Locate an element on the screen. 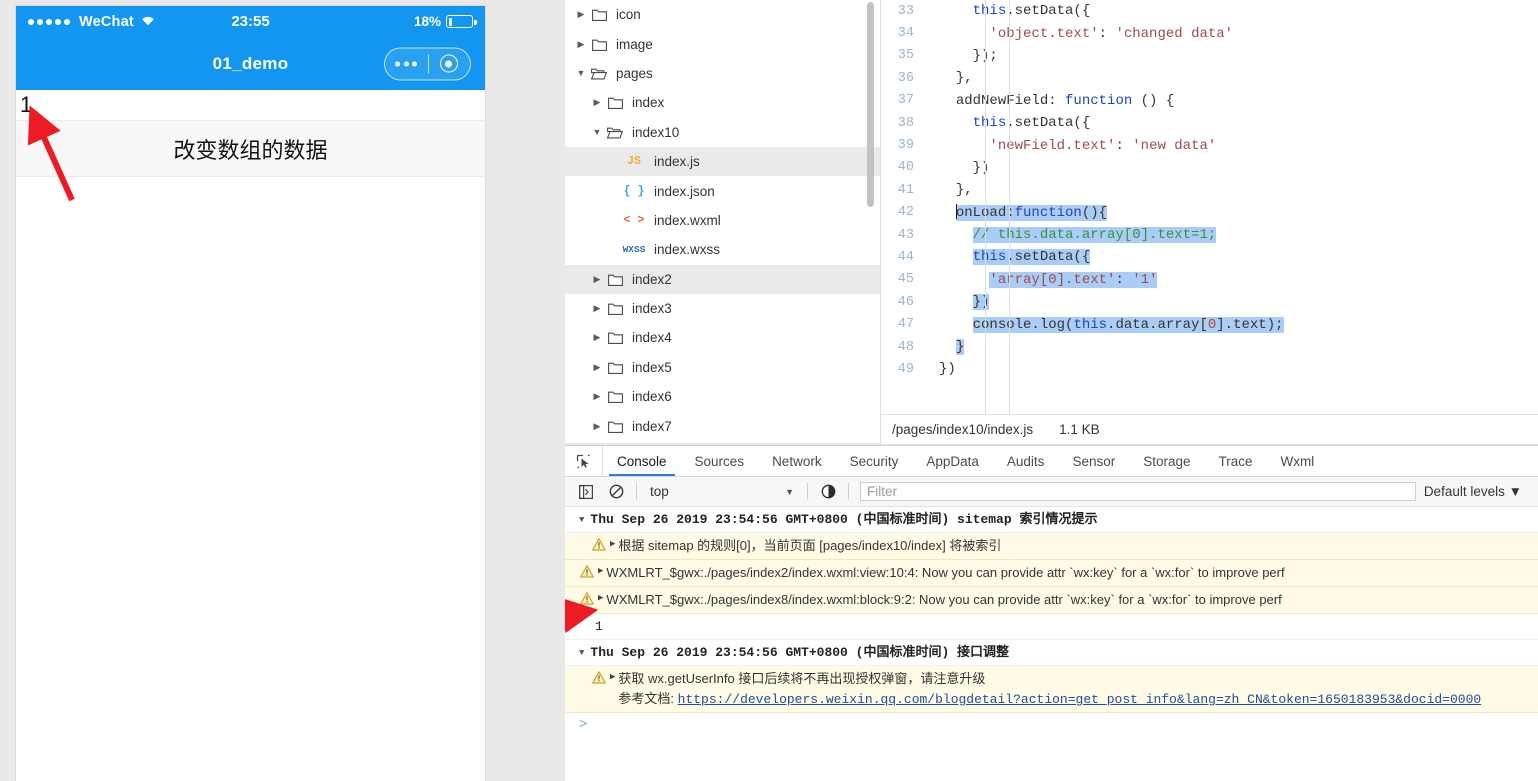 This screenshot has width=1538, height=781. target-icon is located at coordinates (449, 63).